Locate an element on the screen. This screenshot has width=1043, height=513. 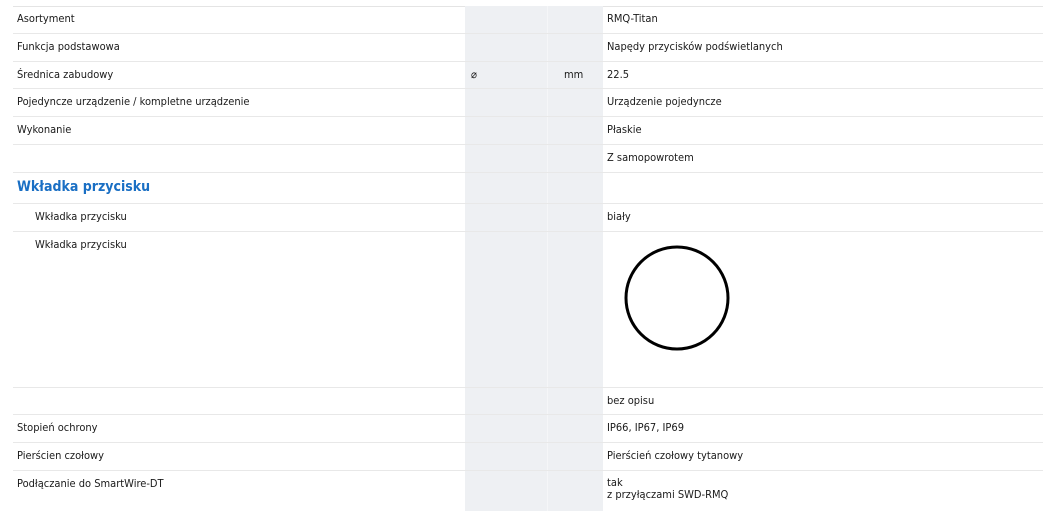
row-value: Płaskie is located at coordinates (624, 129).